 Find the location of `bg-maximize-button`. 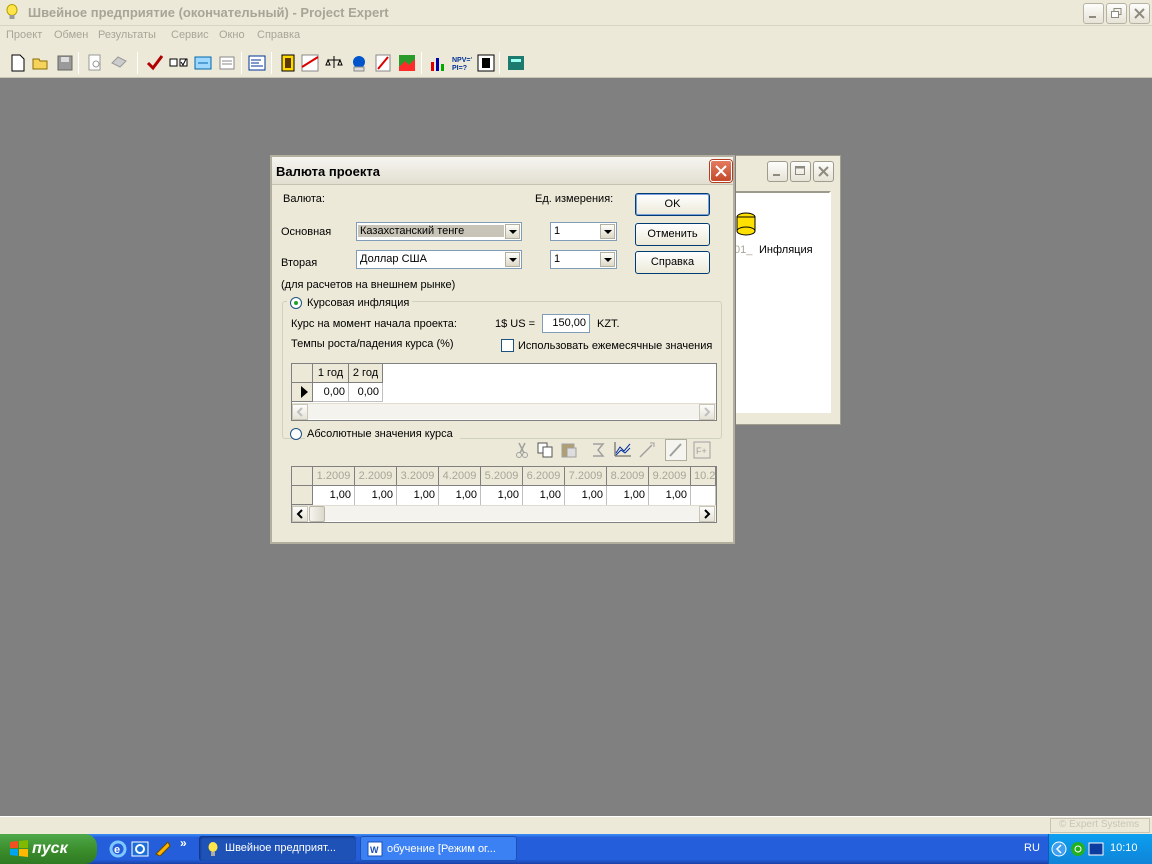

bg-maximize-button is located at coordinates (800, 171).